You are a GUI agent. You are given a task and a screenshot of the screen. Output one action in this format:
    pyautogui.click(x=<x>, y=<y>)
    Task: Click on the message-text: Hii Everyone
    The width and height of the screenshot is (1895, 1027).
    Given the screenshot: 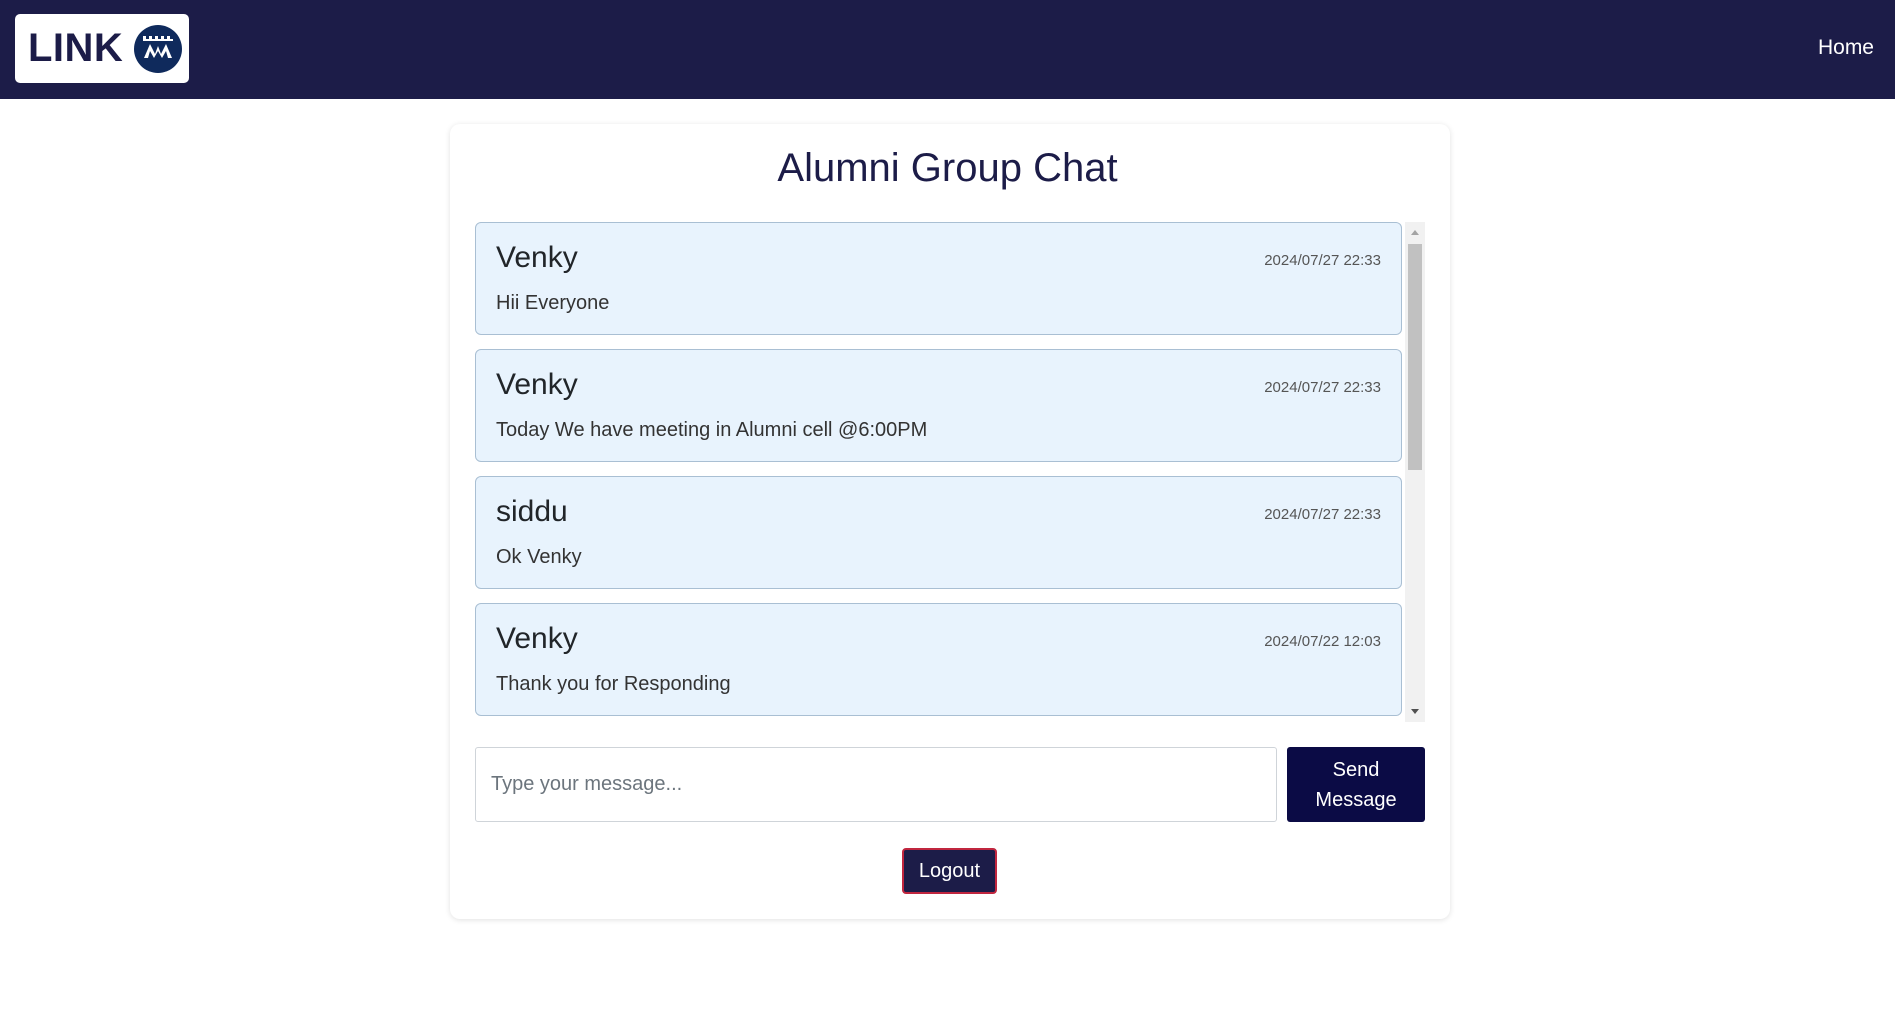 What is the action you would take?
    pyautogui.click(x=553, y=303)
    